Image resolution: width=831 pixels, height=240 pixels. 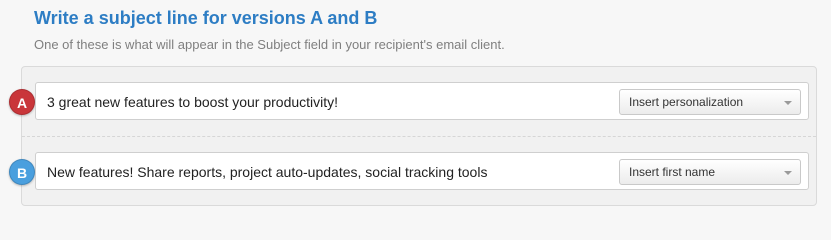 What do you see at coordinates (672, 172) in the screenshot?
I see `select-b-label: Insert first name` at bounding box center [672, 172].